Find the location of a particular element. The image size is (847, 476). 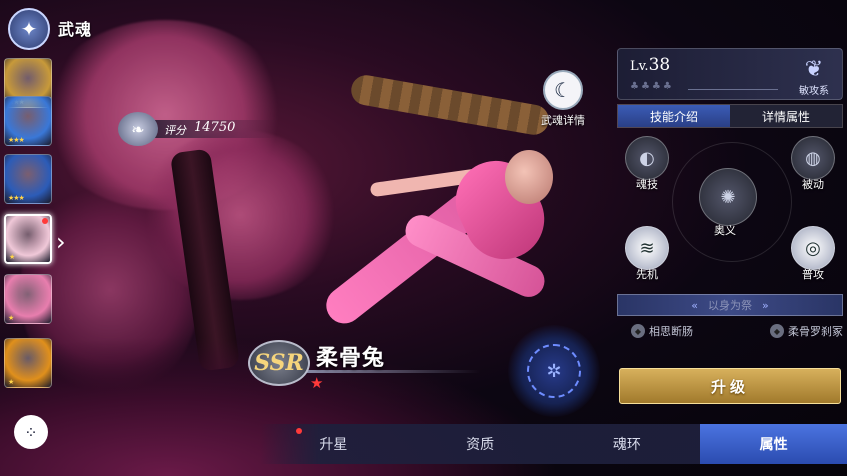

skill-first-strike: ≋ 先机 is located at coordinates (647, 254).